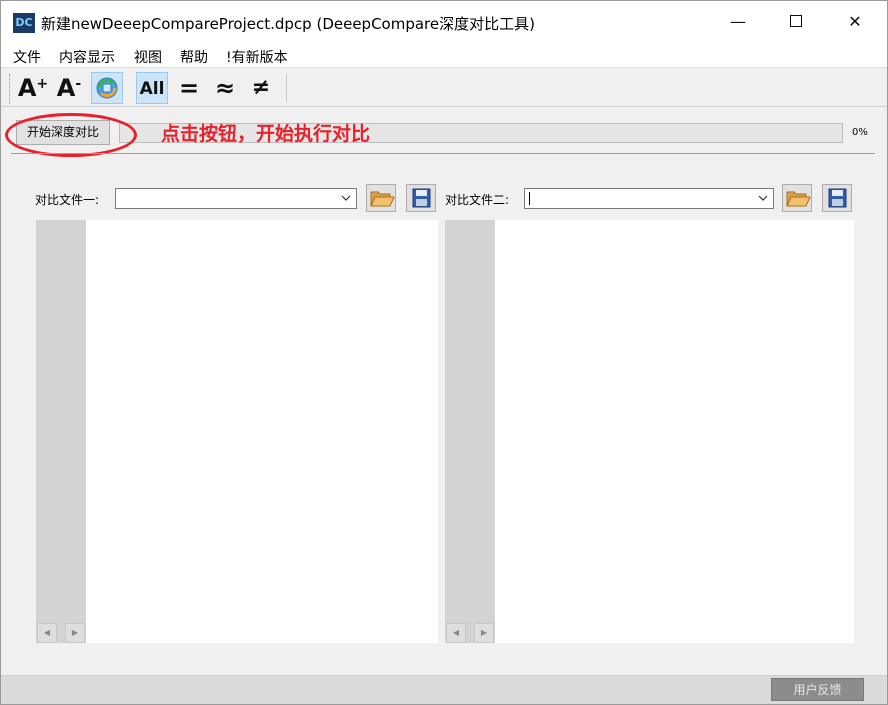 The image size is (888, 705). I want to click on toolbar-grip, so click(11, 89).